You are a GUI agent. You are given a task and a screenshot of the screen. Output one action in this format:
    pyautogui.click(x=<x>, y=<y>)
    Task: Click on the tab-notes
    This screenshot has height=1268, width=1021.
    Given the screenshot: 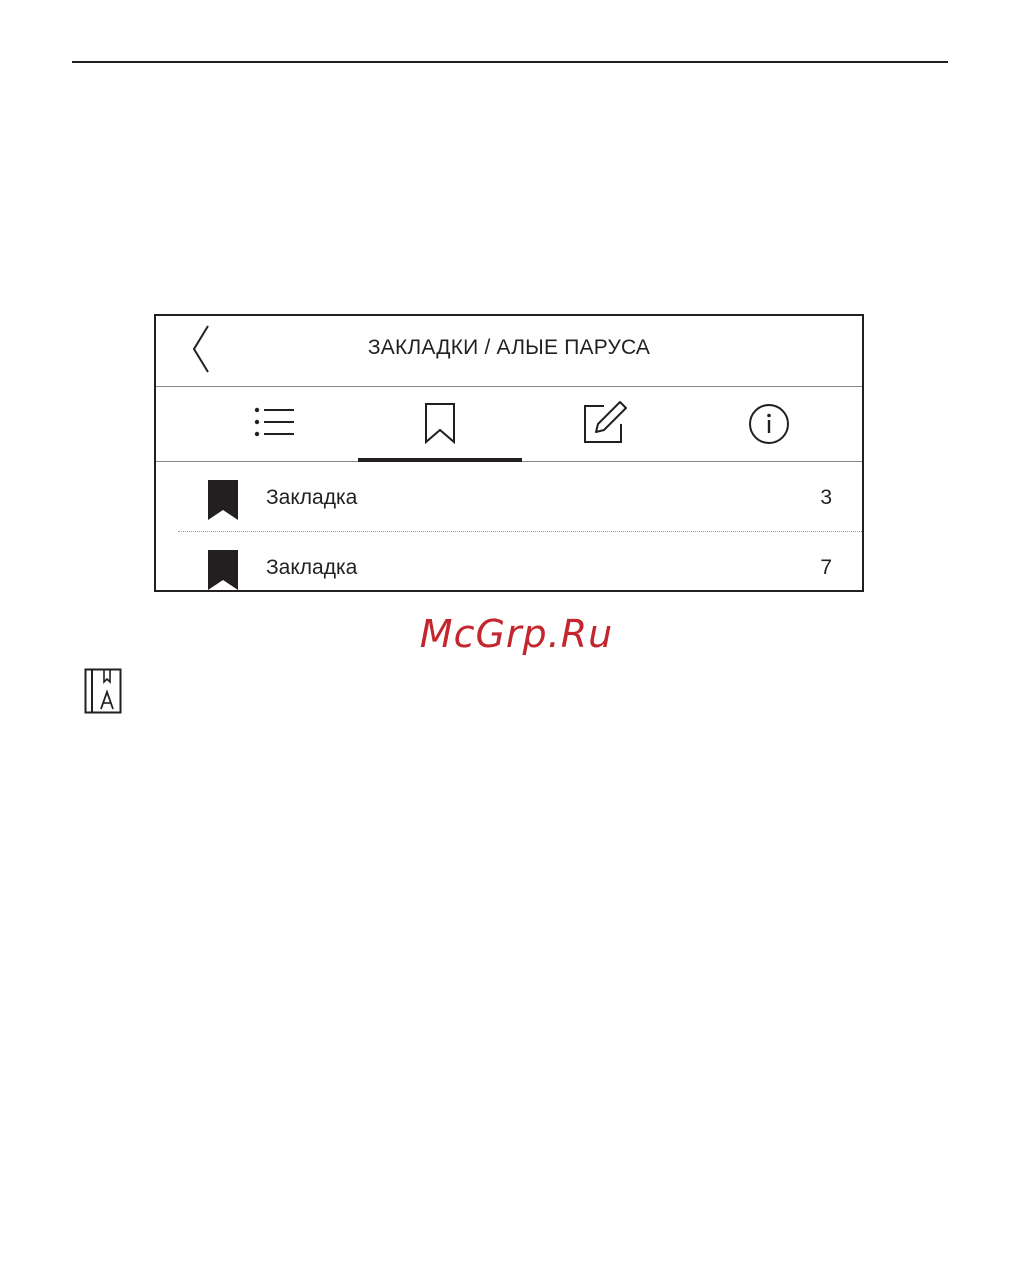 What is the action you would take?
    pyautogui.click(x=604, y=423)
    